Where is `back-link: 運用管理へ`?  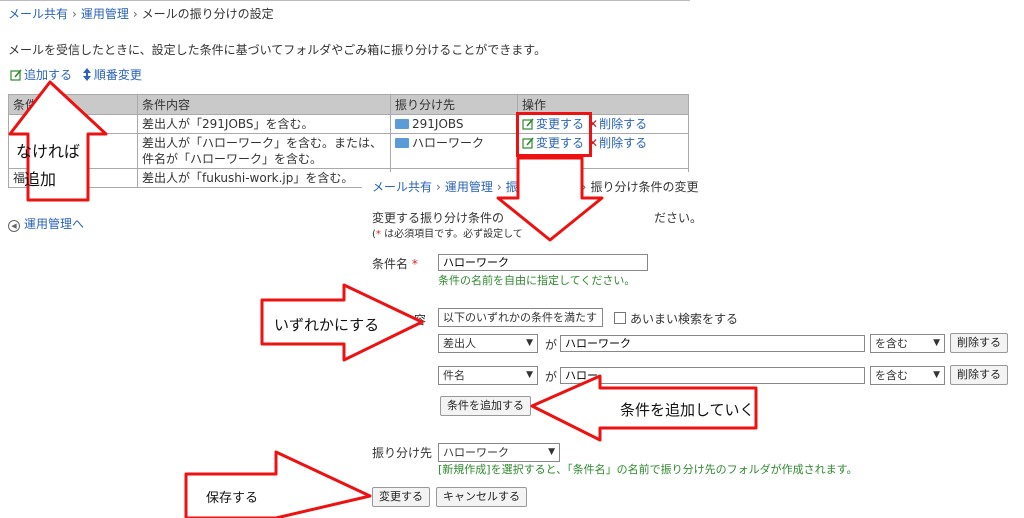
back-link: 運用管理へ is located at coordinates (54, 224).